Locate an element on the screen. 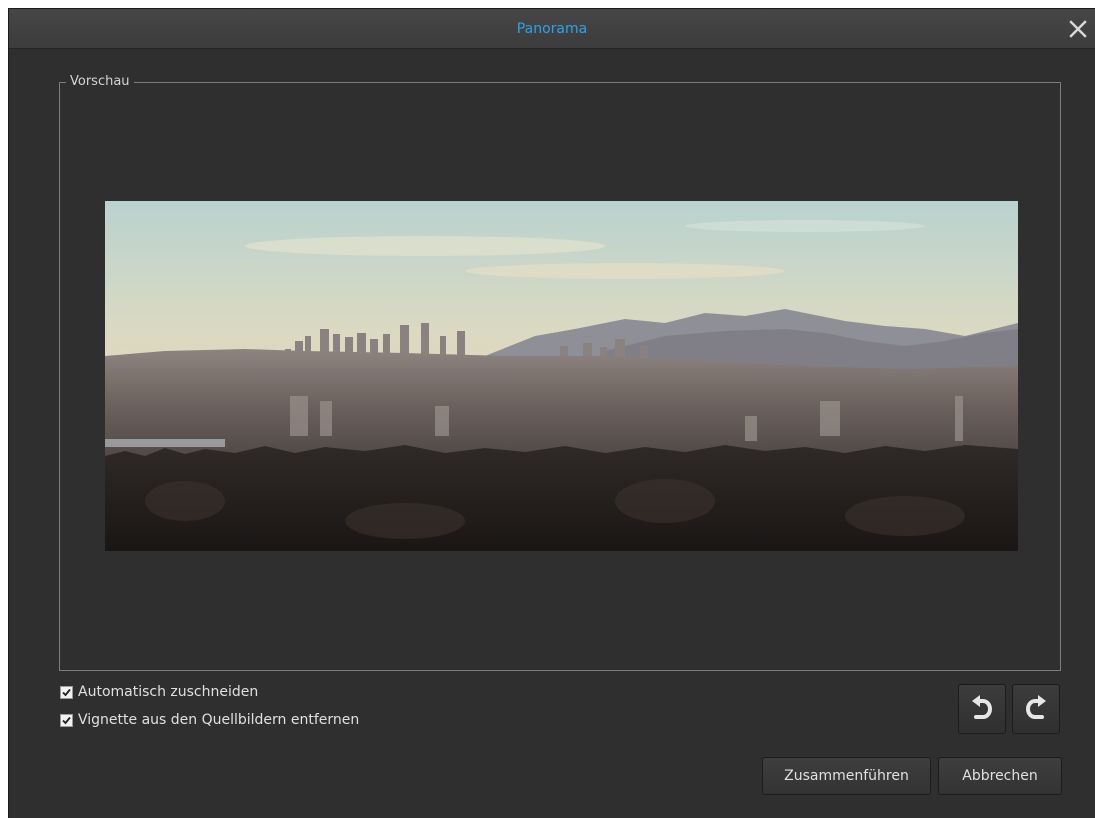 The width and height of the screenshot is (1095, 818). auto-crop-checkbox: Automatisch zuschneiden is located at coordinates (159, 692).